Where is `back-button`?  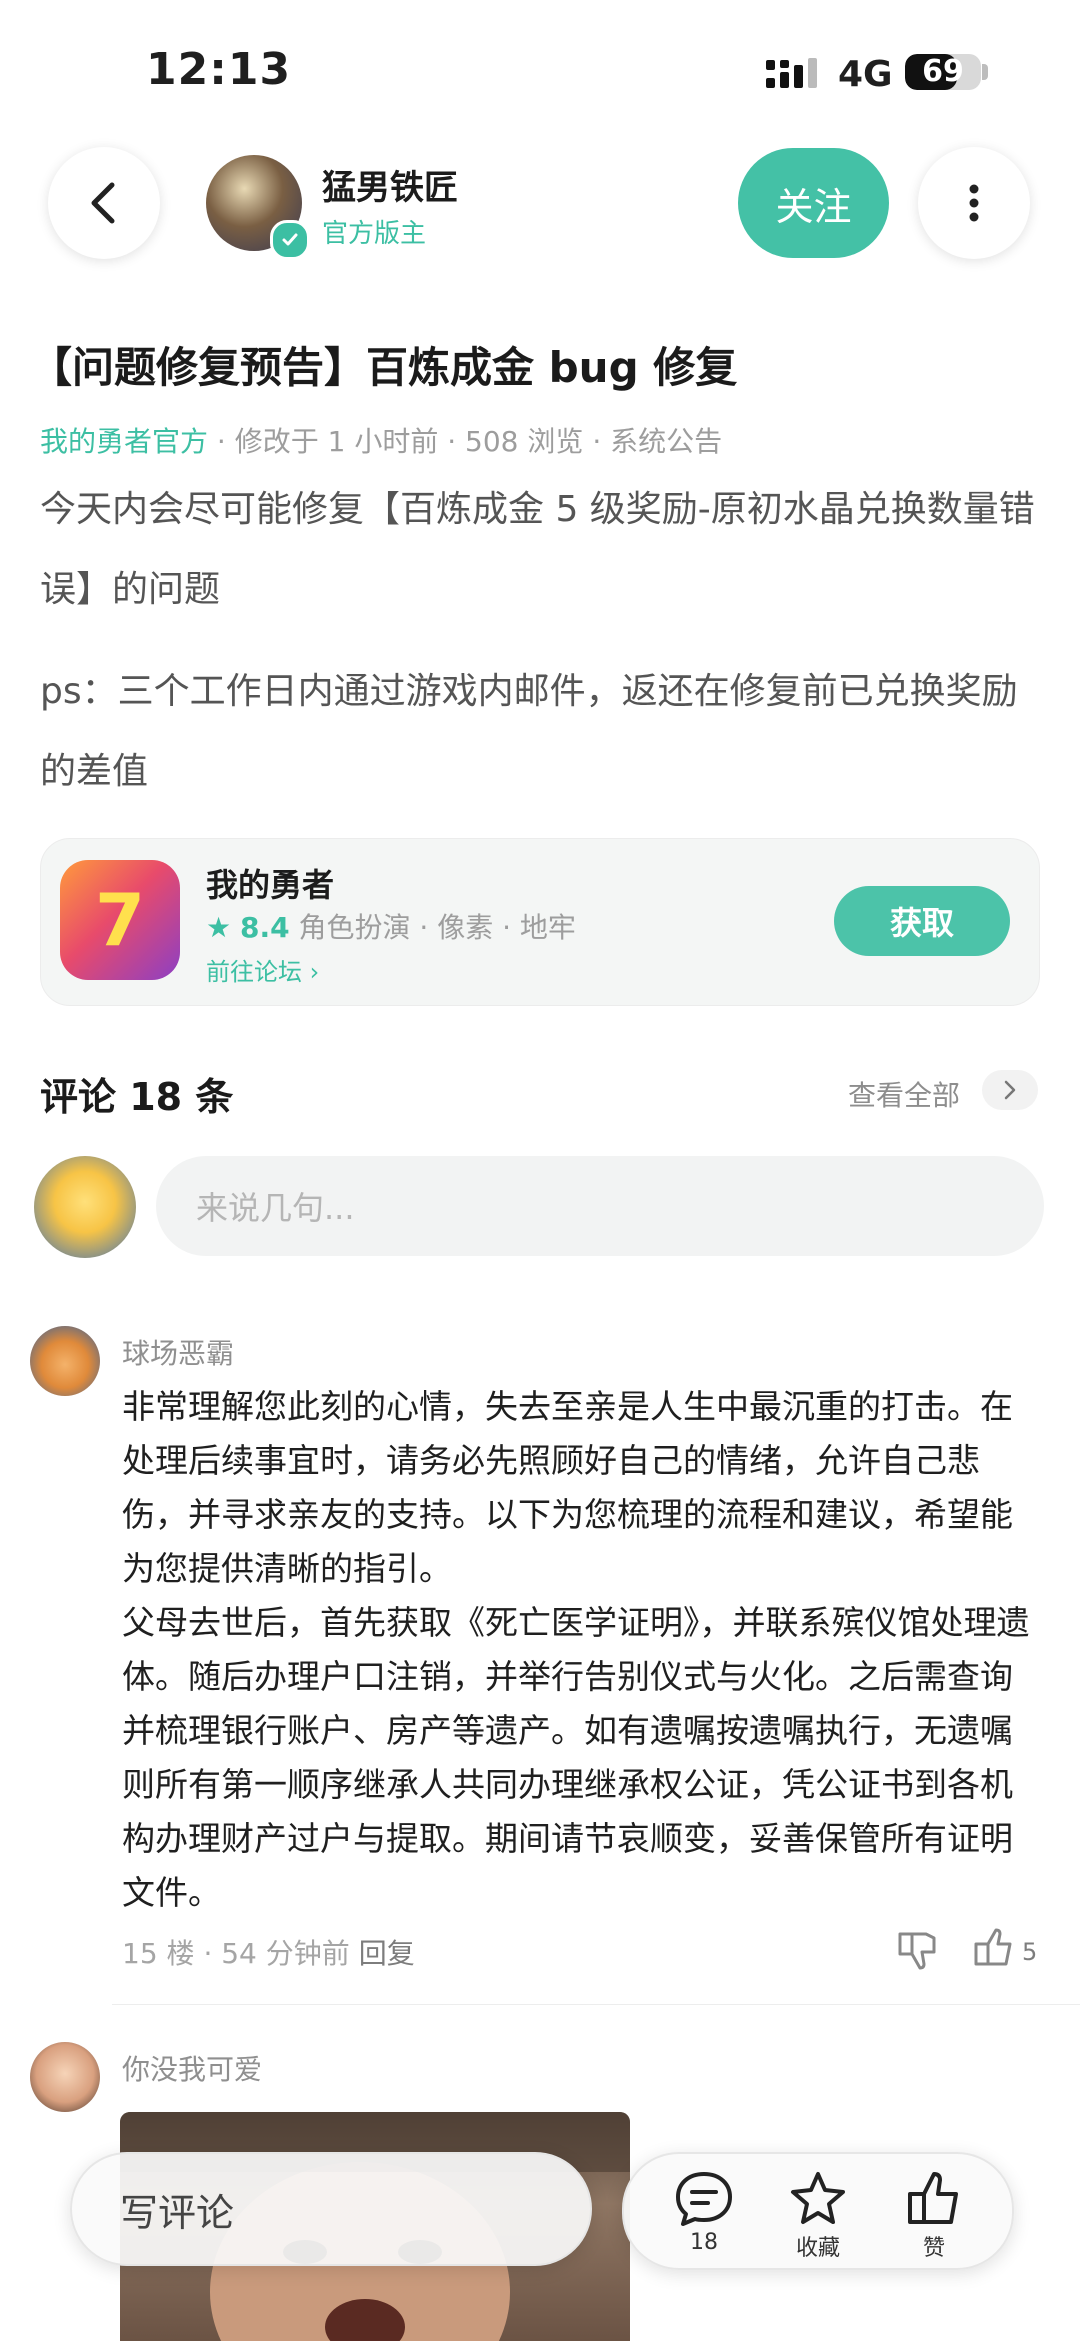
back-button is located at coordinates (104, 203).